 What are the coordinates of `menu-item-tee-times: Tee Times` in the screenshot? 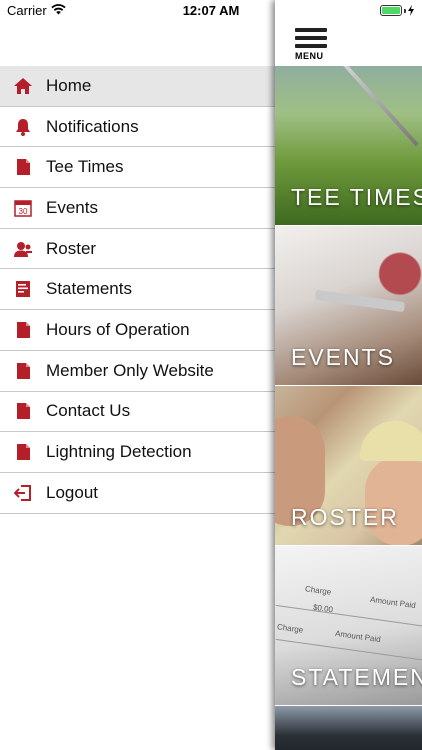 It's located at (137, 168).